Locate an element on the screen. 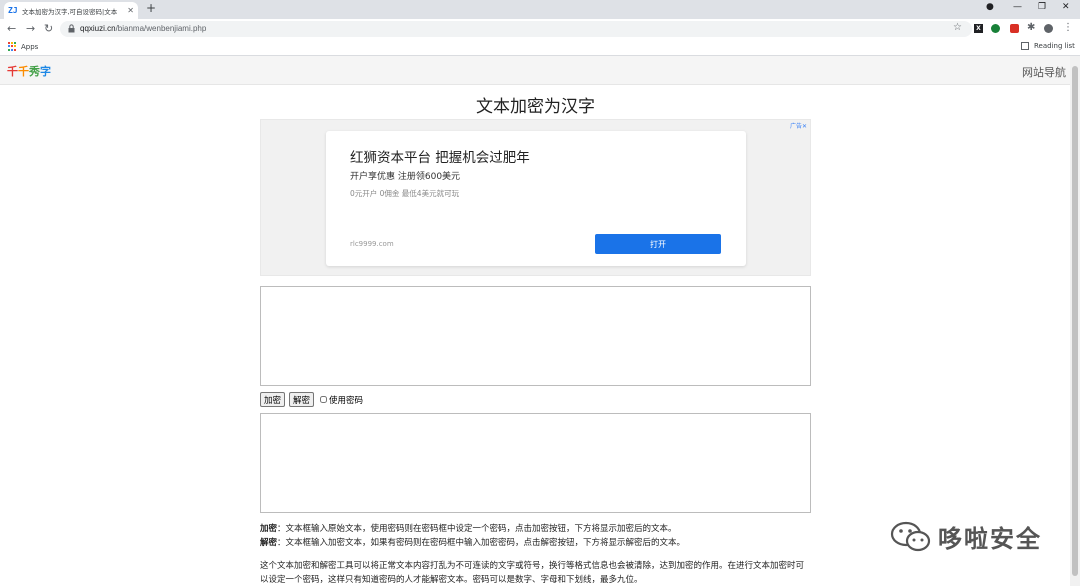 This screenshot has height=586, width=1080. browser-tab: ZJ 文本加密为汉字,可自设密码|文本 ✕ is located at coordinates (71, 10).